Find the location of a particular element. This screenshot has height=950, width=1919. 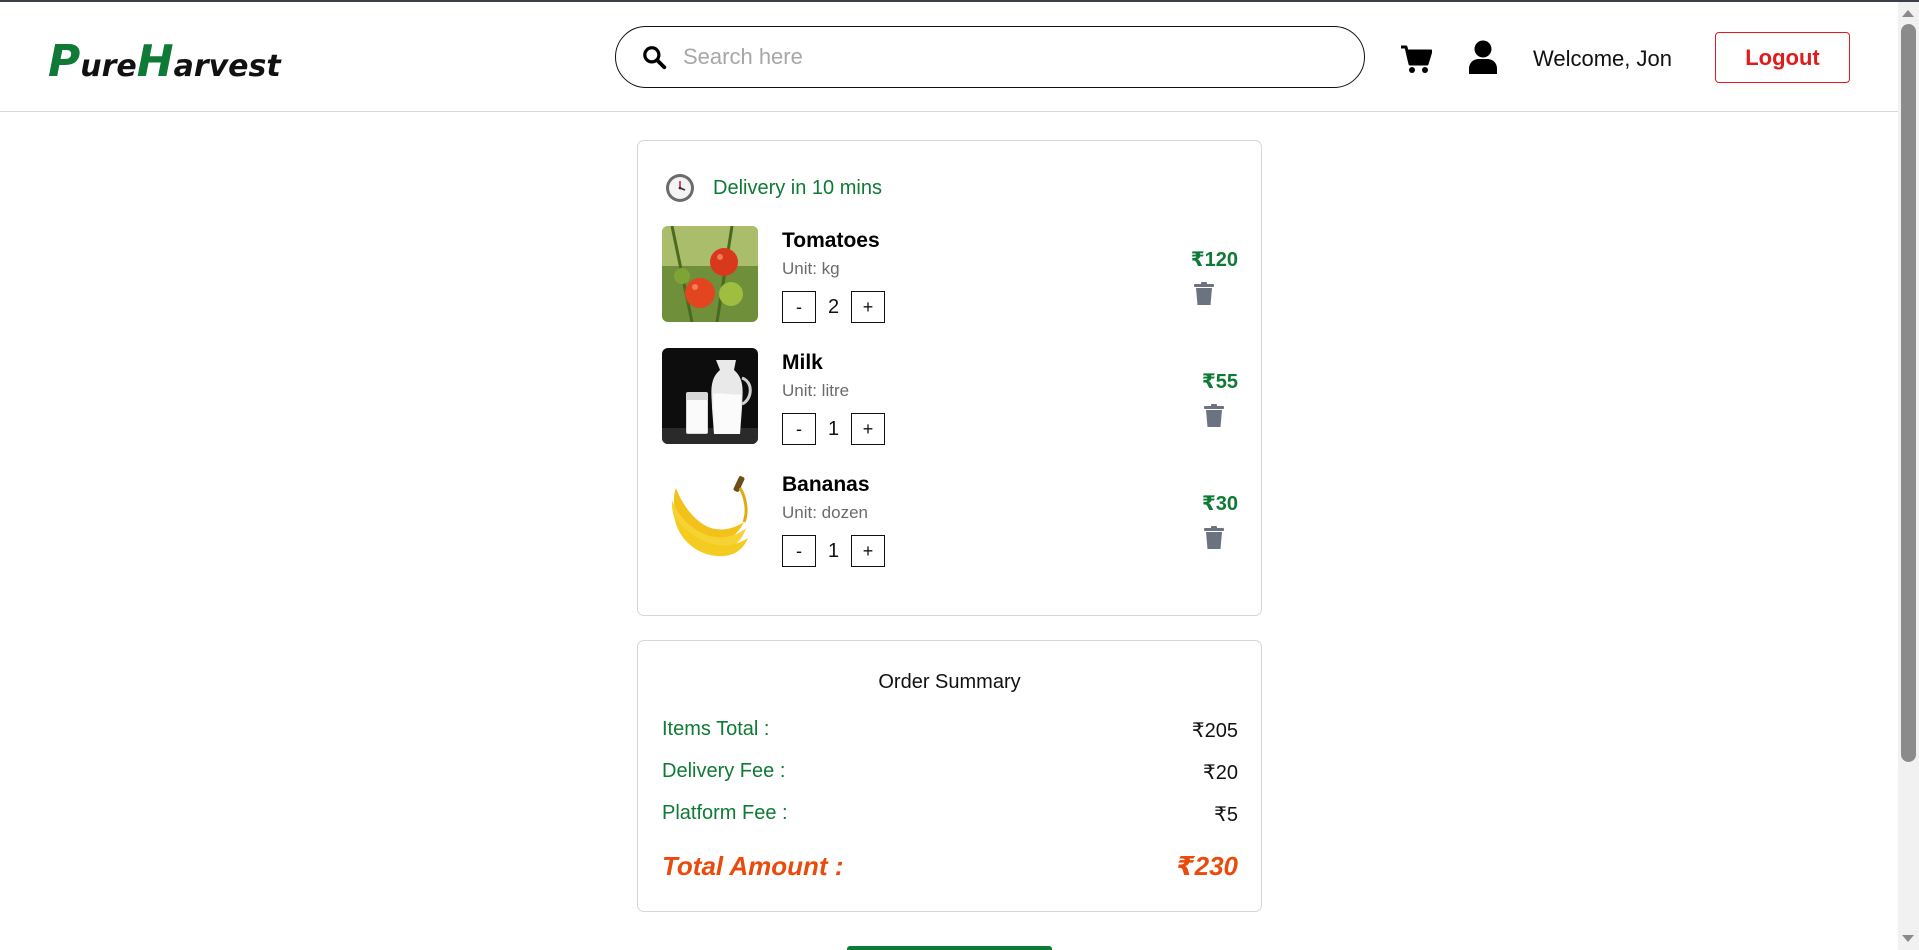

cart-item-bananas: Bananas Unit: dozen - 1 + ₹30 is located at coordinates (950, 519).